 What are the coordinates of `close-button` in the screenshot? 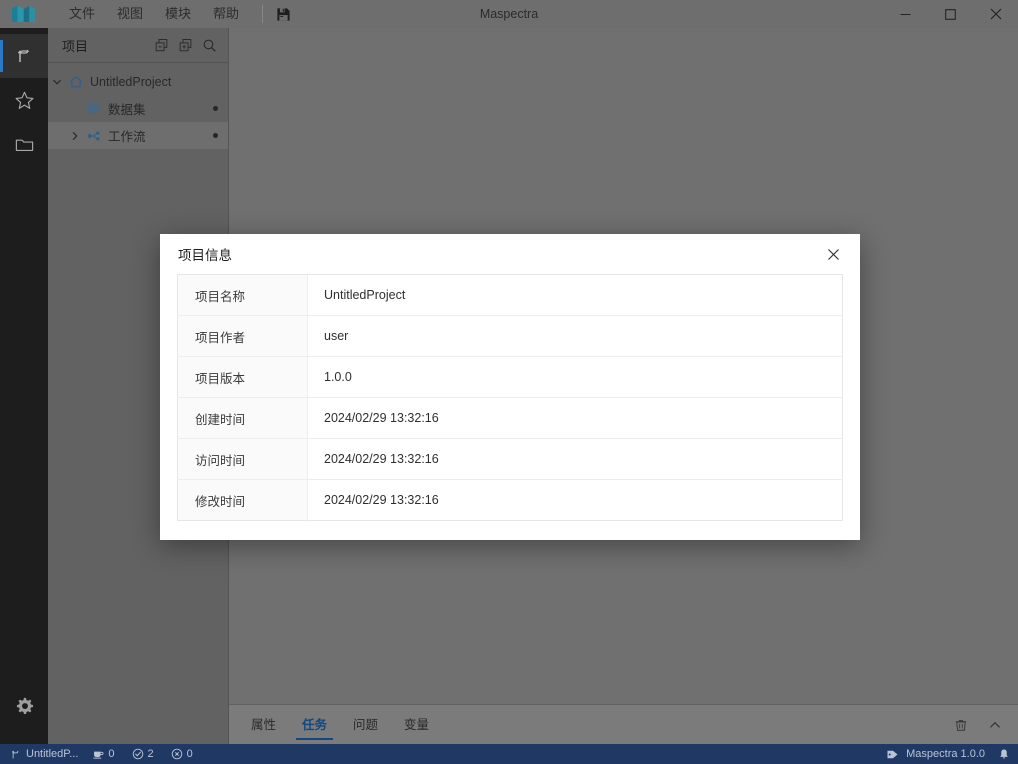 It's located at (995, 14).